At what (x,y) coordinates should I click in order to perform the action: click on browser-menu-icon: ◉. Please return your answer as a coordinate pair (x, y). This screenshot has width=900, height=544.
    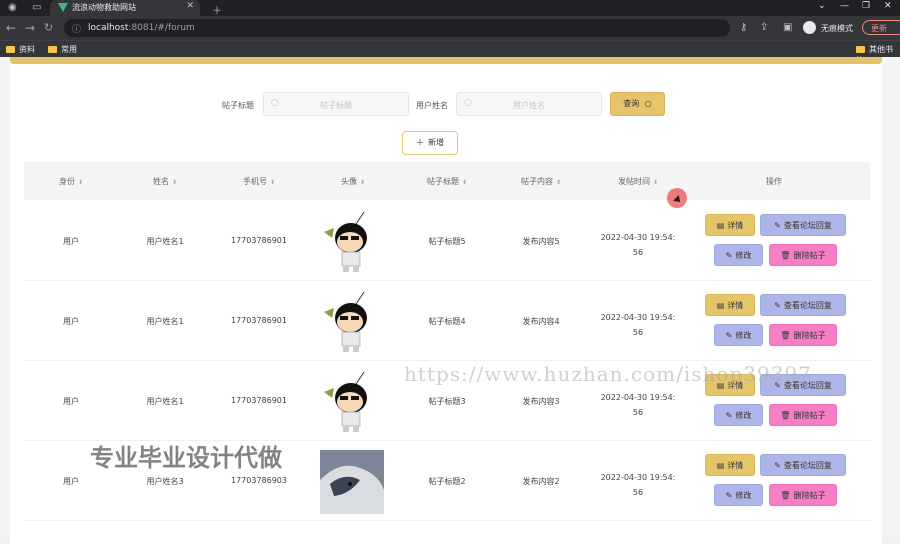
    Looking at the image, I should click on (12, 7).